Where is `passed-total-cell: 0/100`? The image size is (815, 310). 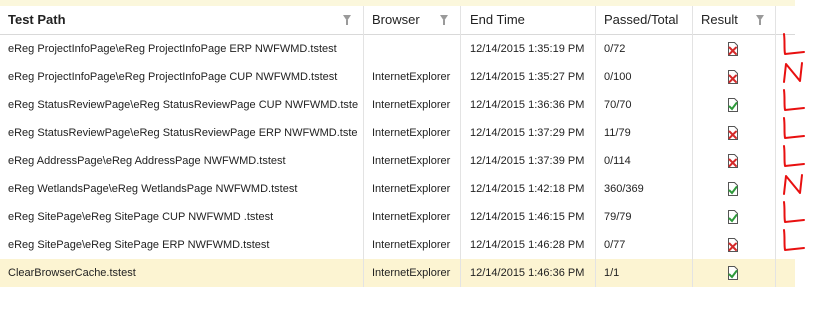 passed-total-cell: 0/100 is located at coordinates (618, 77).